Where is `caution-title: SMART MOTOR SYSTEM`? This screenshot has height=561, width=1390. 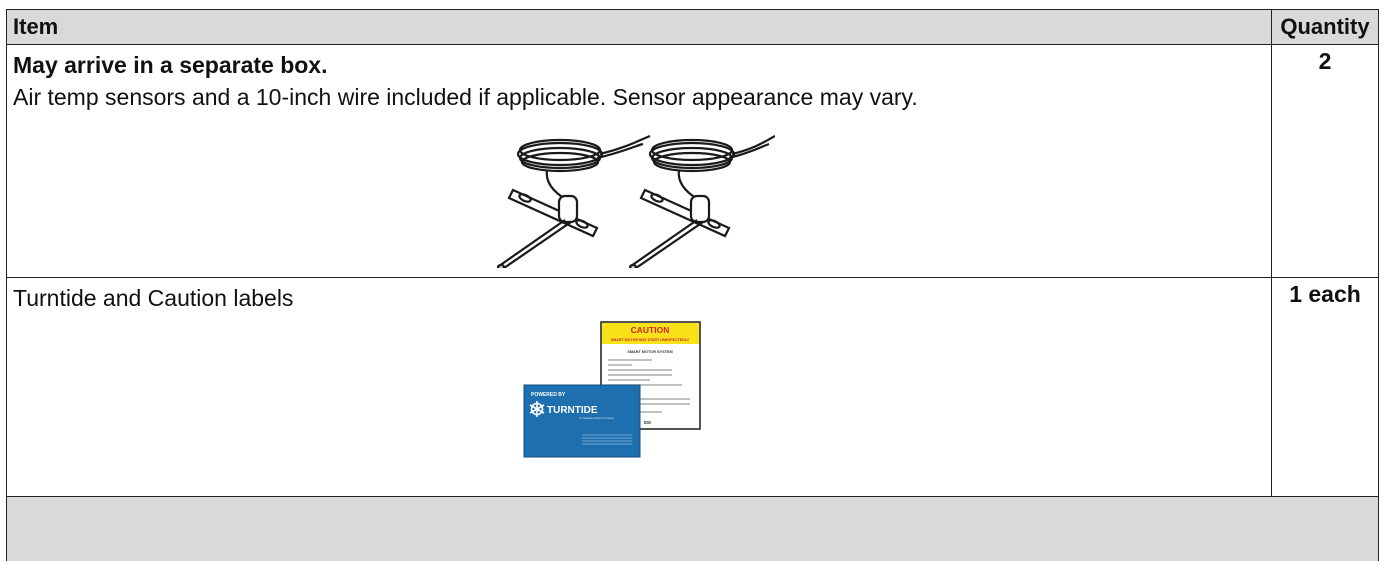 caution-title: SMART MOTOR SYSTEM is located at coordinates (649, 352).